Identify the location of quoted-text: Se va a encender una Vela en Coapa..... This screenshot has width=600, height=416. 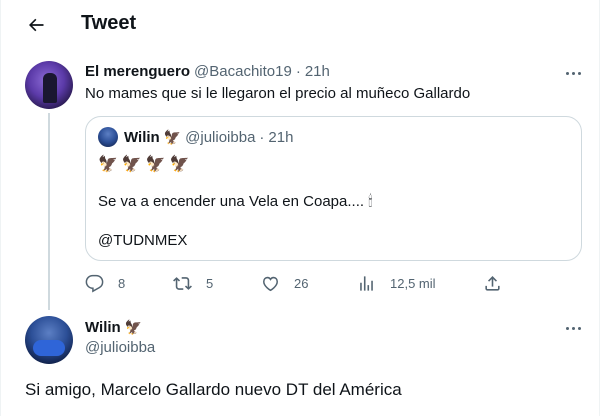
(231, 201).